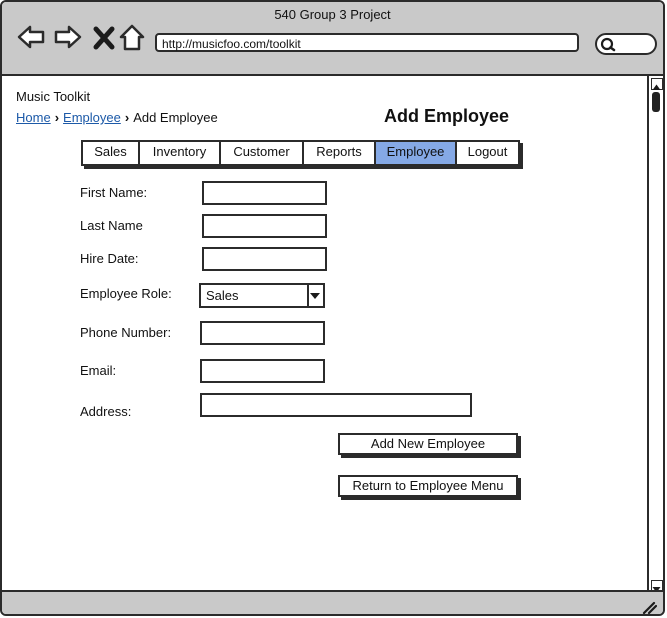 The height and width of the screenshot is (618, 667). Describe the element at coordinates (175, 117) in the screenshot. I see `breadcrumb-current: Add Employee` at that location.